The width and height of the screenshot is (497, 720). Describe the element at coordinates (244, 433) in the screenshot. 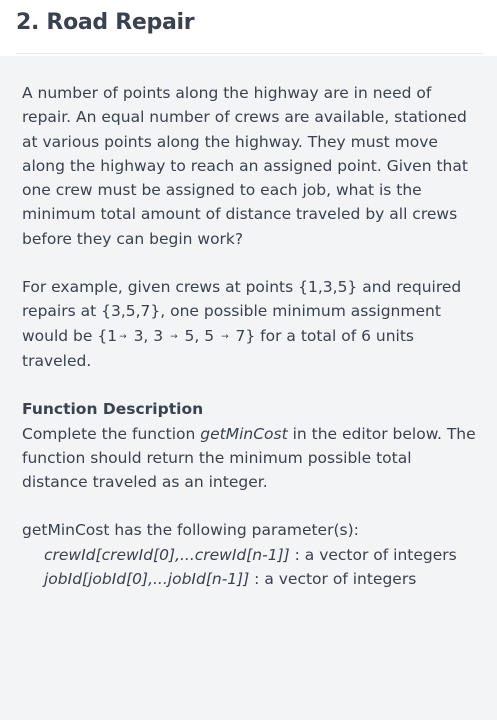

I see `function-name: getMinCost` at that location.